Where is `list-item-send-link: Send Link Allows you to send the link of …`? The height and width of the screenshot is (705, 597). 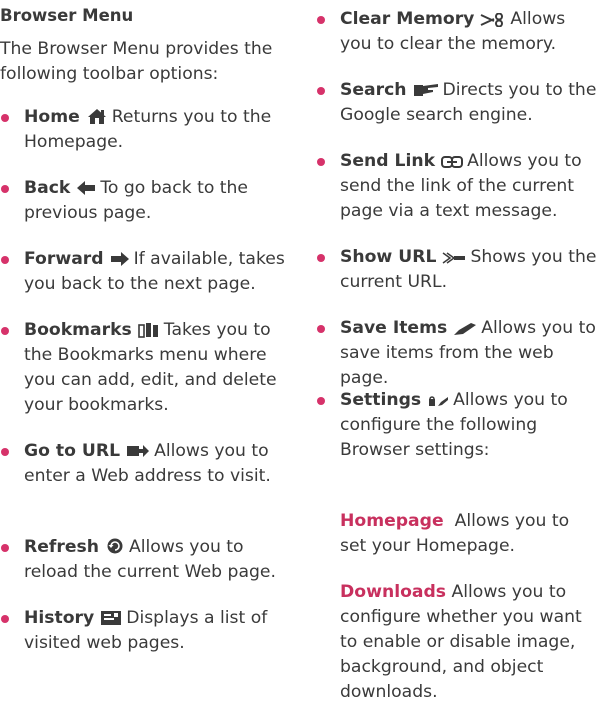 list-item-send-link: Send Link Allows you to send the link of … is located at coordinates (456, 186).